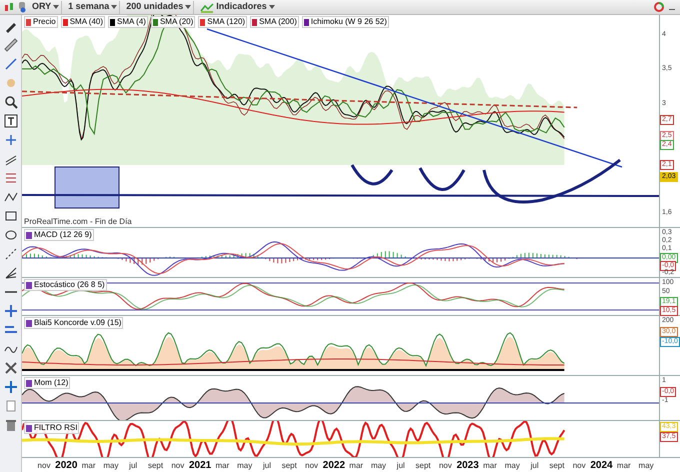  Describe the element at coordinates (274, 22) in the screenshot. I see `legend-item: SMA (200)` at that location.